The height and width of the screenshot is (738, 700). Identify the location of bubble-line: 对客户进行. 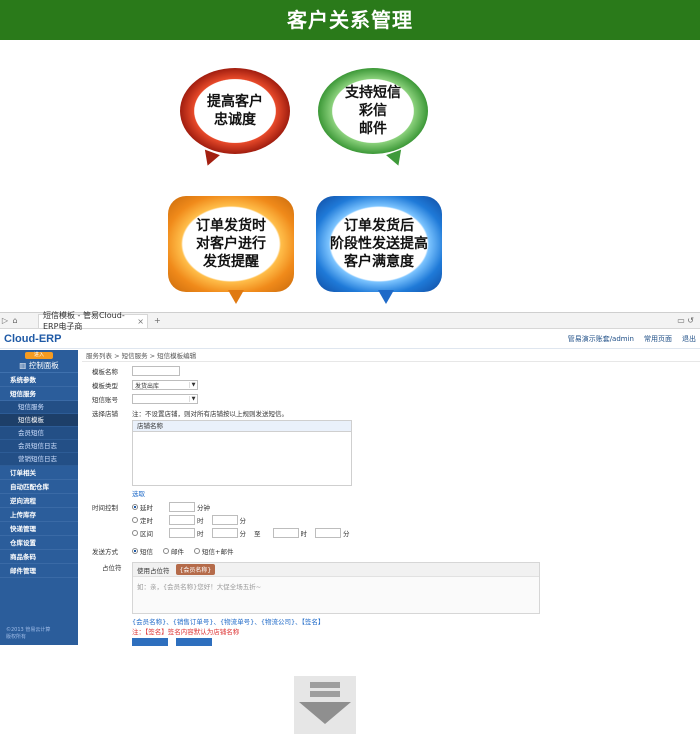
(231, 244).